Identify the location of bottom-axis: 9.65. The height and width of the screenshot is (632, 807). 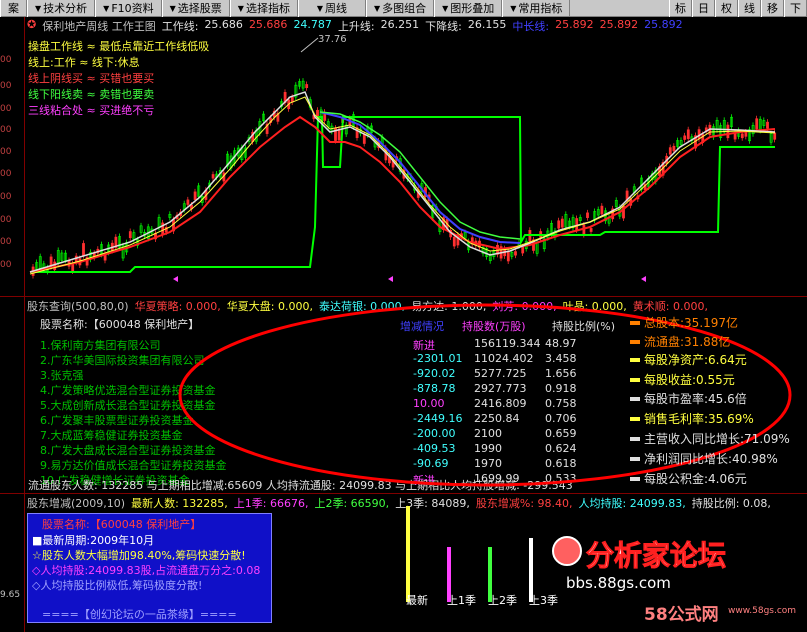
(12, 563).